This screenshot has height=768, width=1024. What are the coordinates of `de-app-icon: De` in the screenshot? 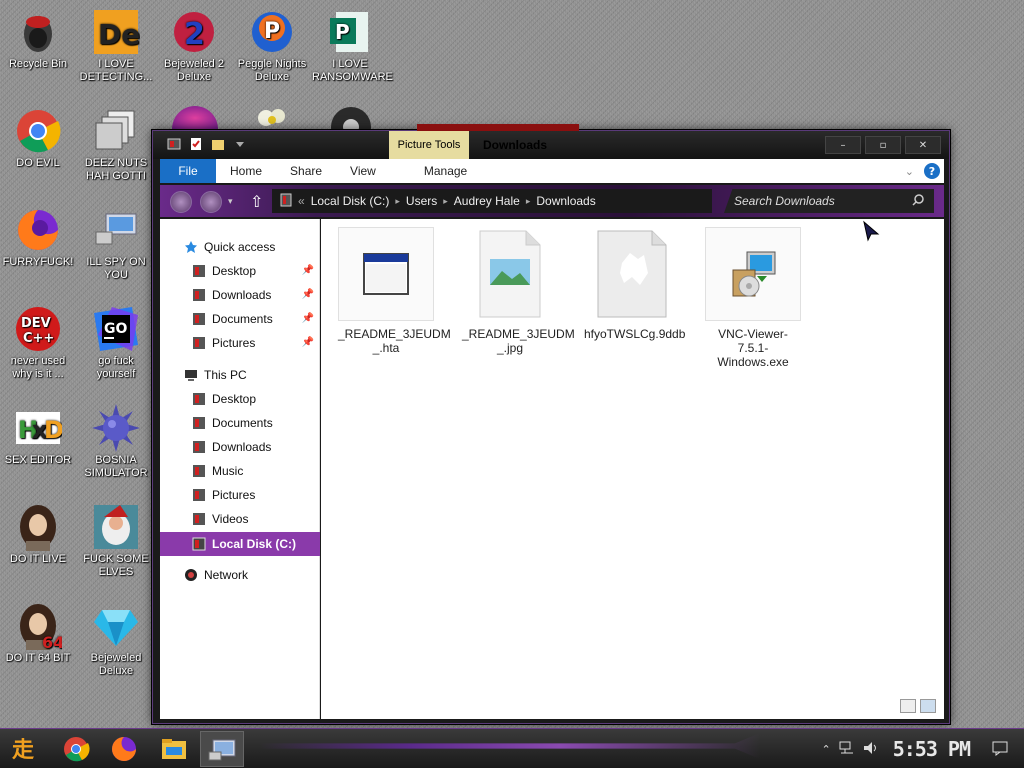 It's located at (116, 32).